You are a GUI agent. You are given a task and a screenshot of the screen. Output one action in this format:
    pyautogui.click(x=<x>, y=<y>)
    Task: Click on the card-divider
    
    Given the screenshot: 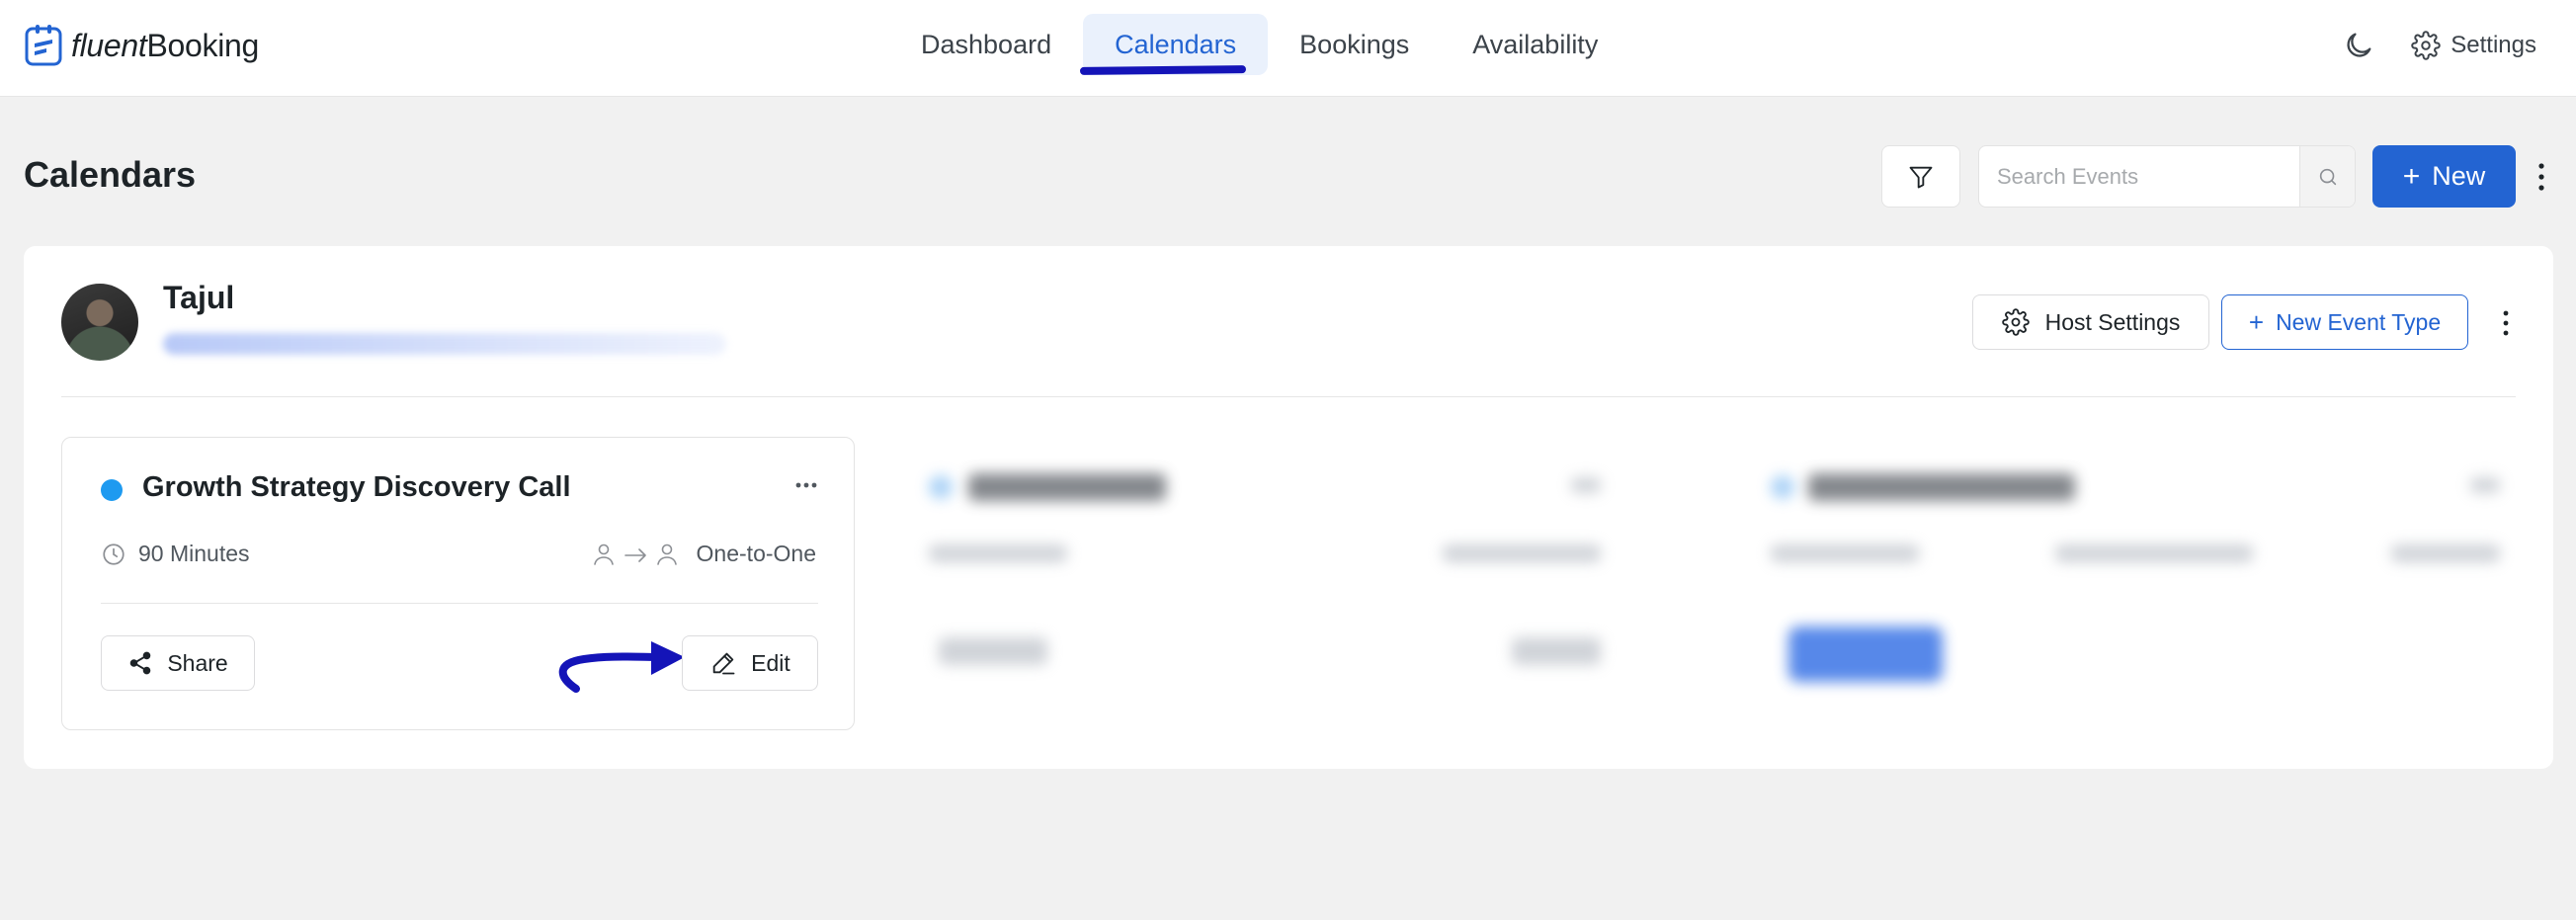 What is the action you would take?
    pyautogui.click(x=1288, y=396)
    